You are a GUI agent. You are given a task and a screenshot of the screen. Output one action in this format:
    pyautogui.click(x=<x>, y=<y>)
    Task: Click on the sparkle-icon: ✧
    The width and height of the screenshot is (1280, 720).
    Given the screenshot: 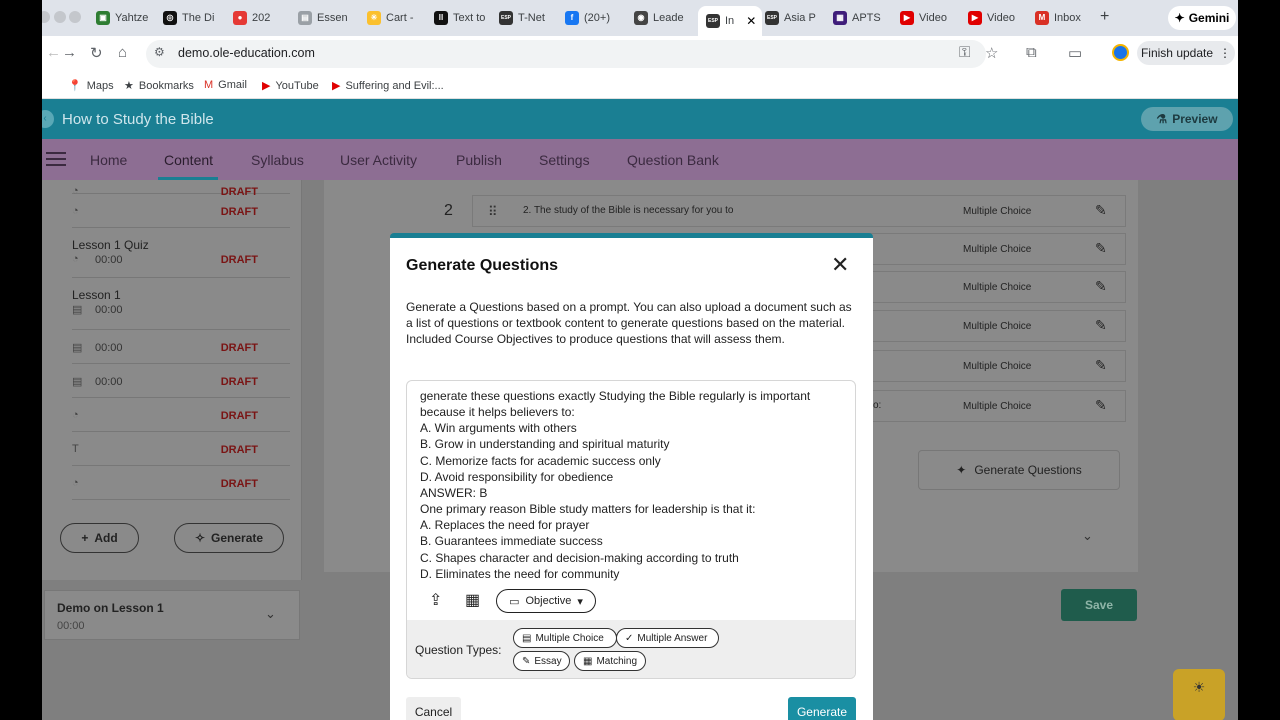 What is the action you would take?
    pyautogui.click(x=200, y=538)
    